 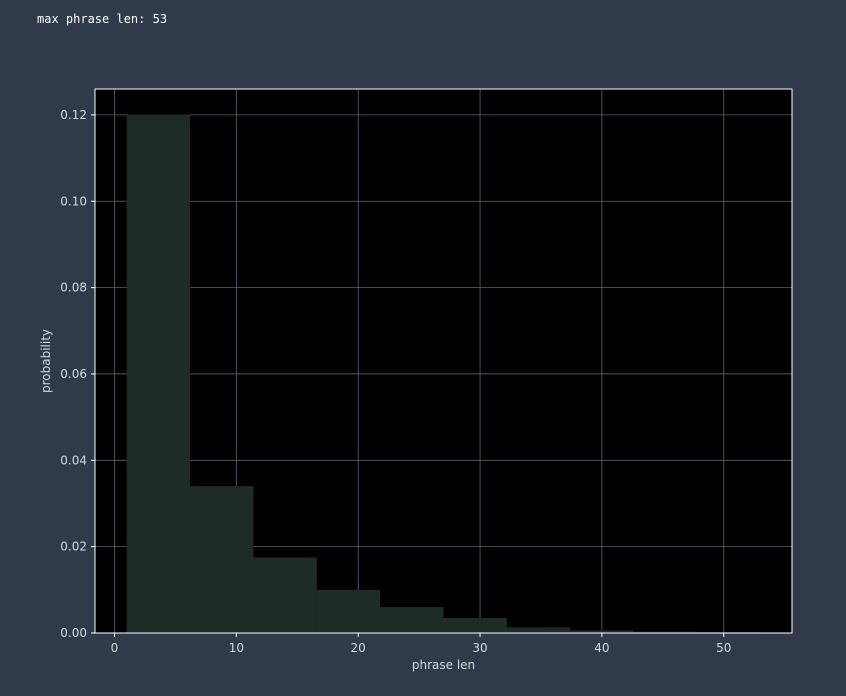 I want to click on x-tick-label: 20, so click(x=358, y=648).